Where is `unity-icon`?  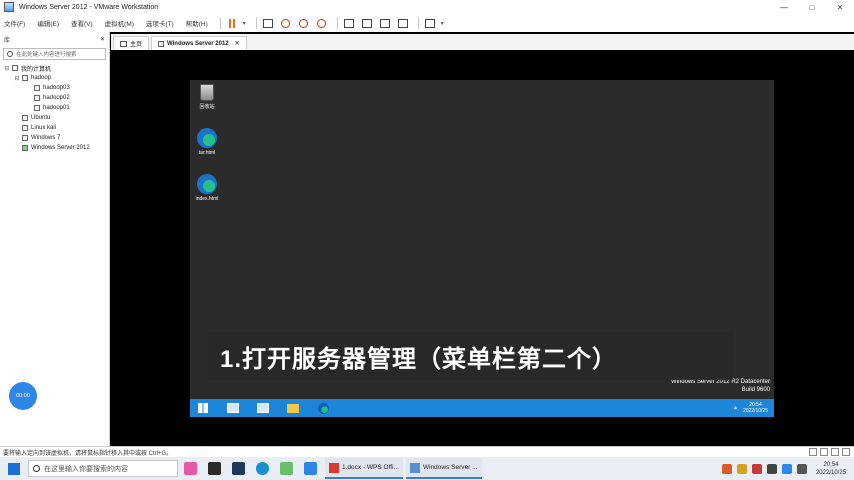
unity-icon is located at coordinates (402, 23).